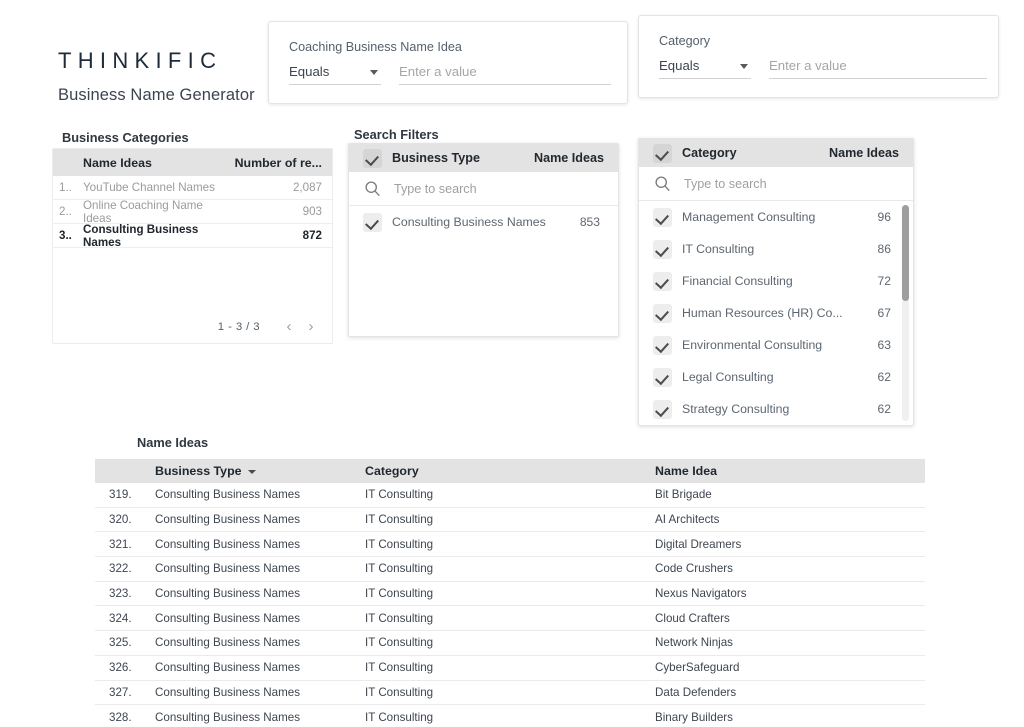 Image resolution: width=1024 pixels, height=727 pixels. What do you see at coordinates (120, 643) in the screenshot?
I see `row-number: 325.` at bounding box center [120, 643].